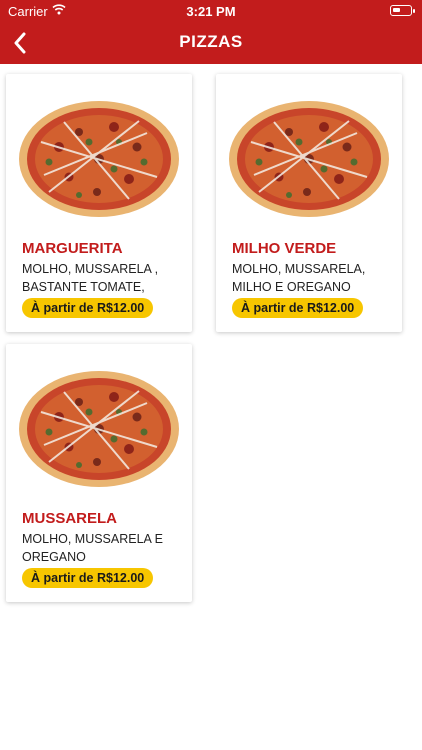 The image size is (422, 750). I want to click on product-name: MARGUERITA, so click(72, 248).